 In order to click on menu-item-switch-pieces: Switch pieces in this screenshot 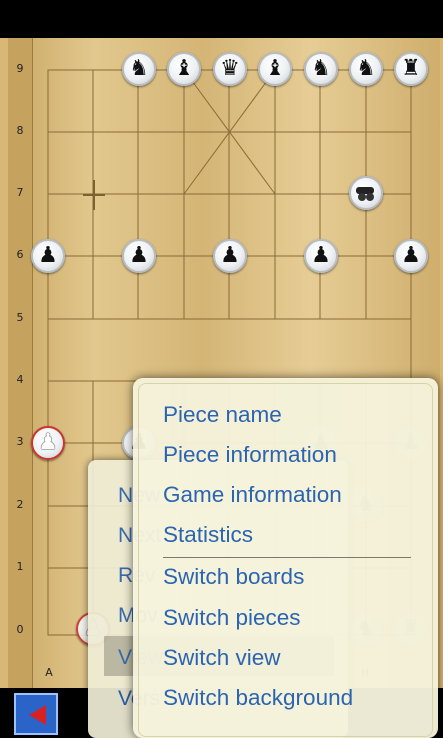, I will do `click(232, 618)`.